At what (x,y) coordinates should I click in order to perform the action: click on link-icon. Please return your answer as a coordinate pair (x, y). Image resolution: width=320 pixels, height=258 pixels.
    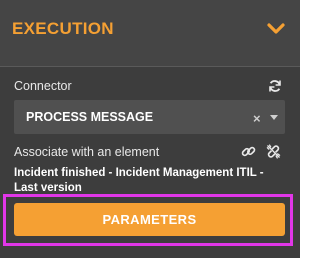
    Looking at the image, I should click on (248, 151).